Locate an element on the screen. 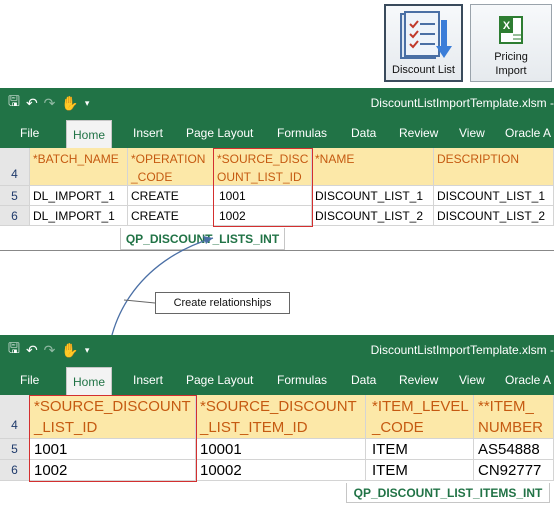 This screenshot has height=508, width=554. cell: AS54888 is located at coordinates (514, 449).